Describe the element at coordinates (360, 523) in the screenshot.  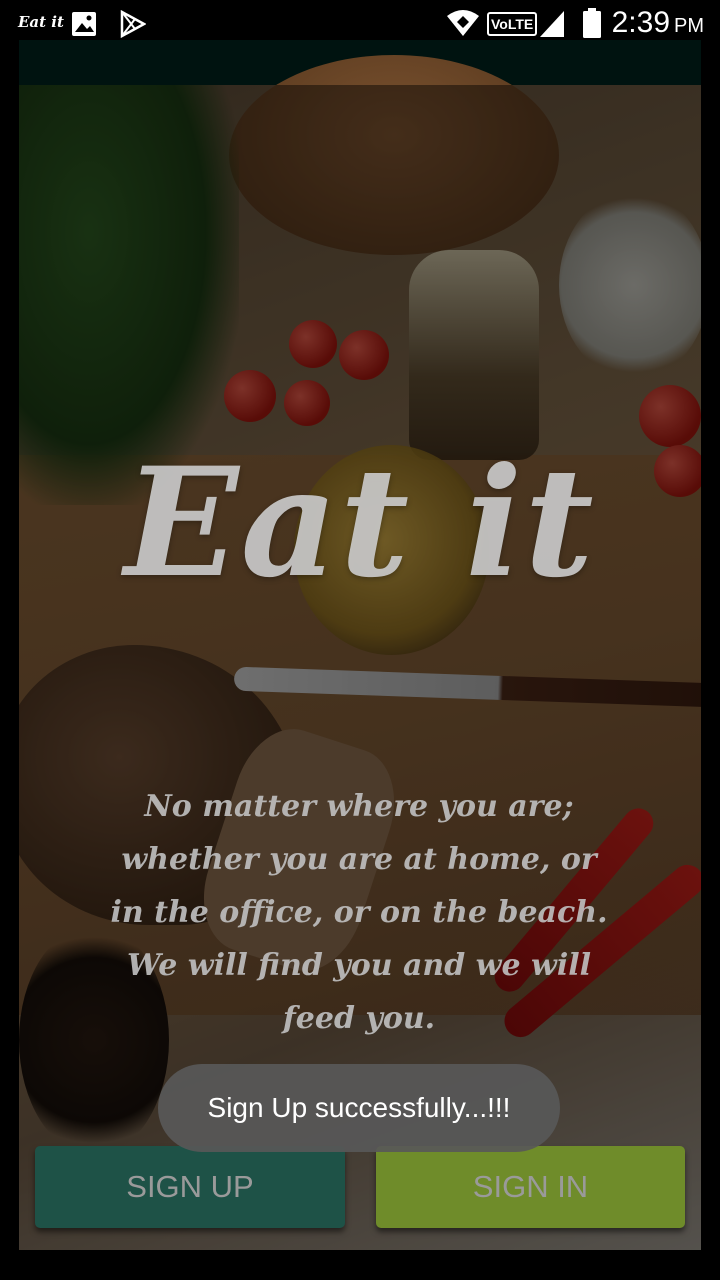
I see `logo-text: Eat it` at that location.